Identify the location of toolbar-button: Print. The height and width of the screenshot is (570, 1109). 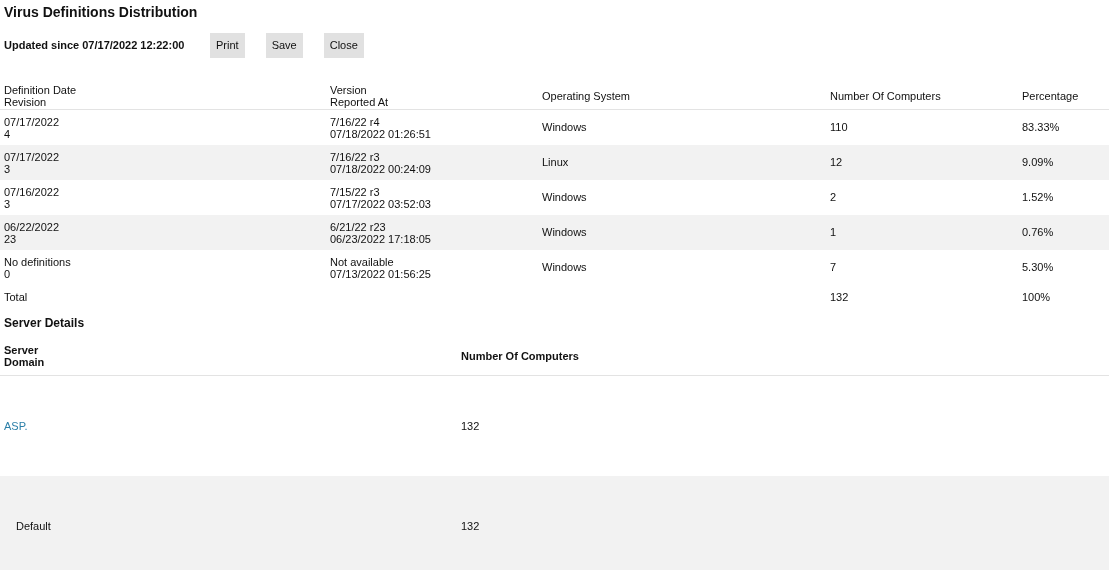
(227, 45).